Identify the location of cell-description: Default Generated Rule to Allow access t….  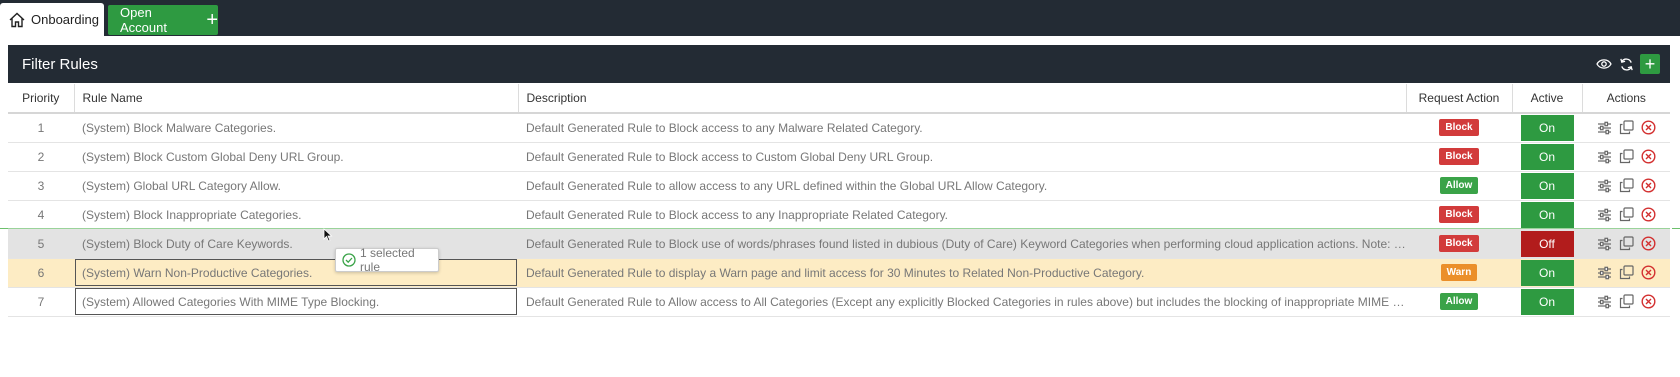
(962, 302).